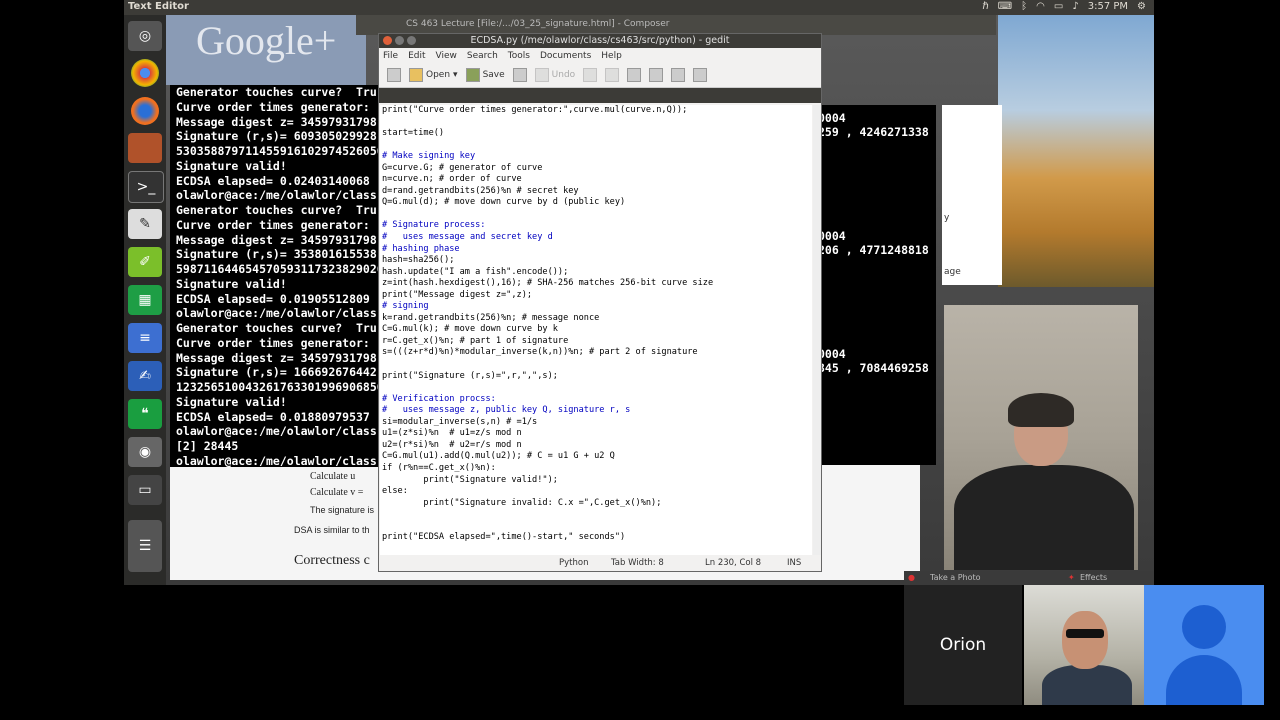 This screenshot has height=720, width=1280. Describe the element at coordinates (416, 56) in the screenshot. I see `menu-edit: Edit` at that location.